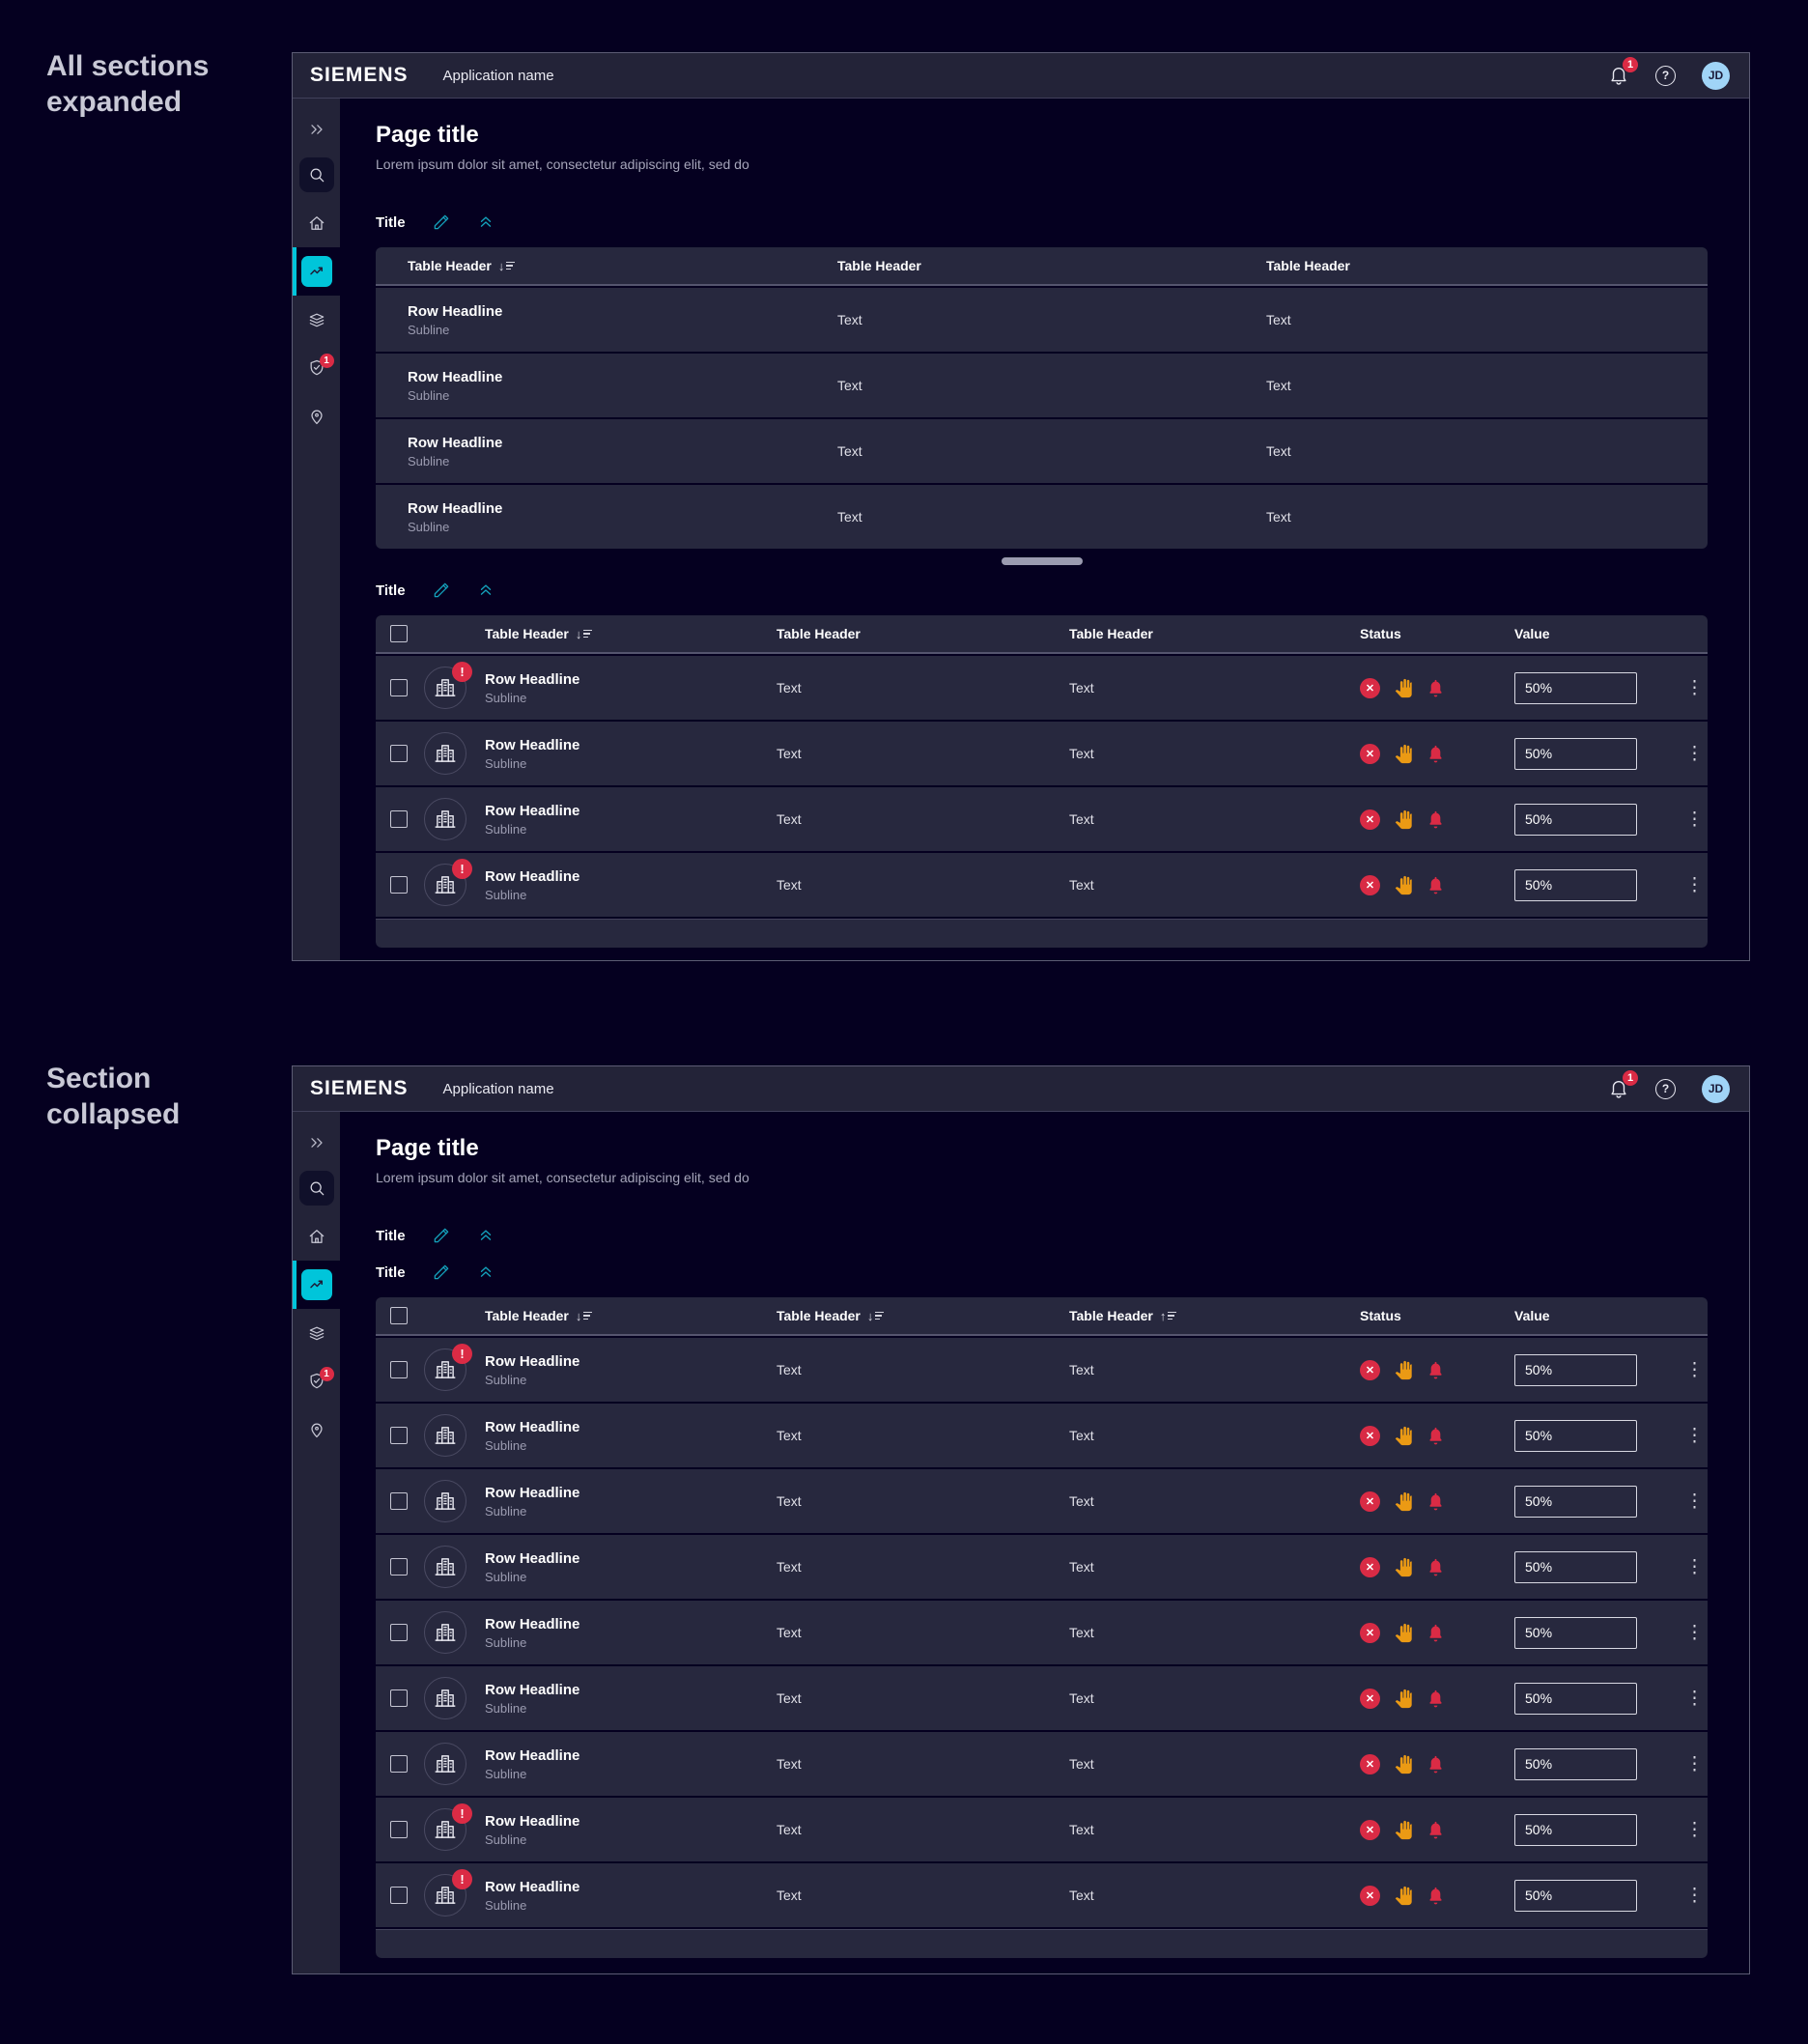 This screenshot has height=2044, width=1808. Describe the element at coordinates (1042, 561) in the screenshot. I see `section-resize-handle` at that location.